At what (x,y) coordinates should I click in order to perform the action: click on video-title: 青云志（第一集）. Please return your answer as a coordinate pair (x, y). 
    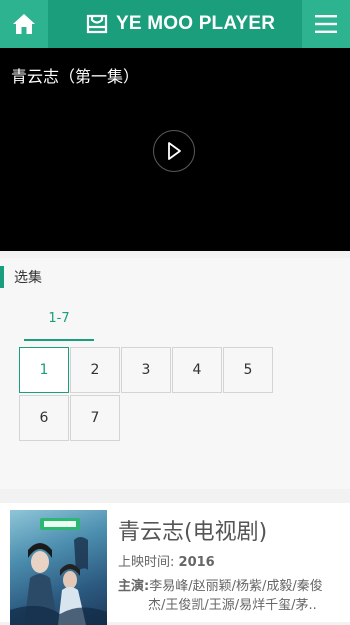
    Looking at the image, I should click on (75, 76).